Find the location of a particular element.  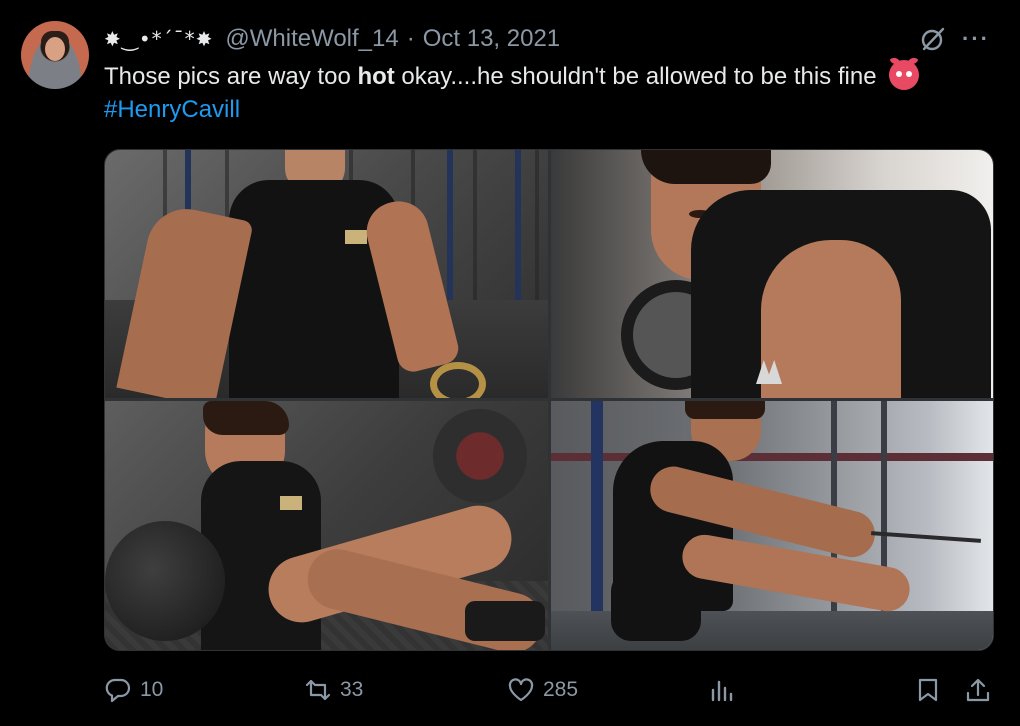

tweet-text-bold: hot is located at coordinates (376, 76).